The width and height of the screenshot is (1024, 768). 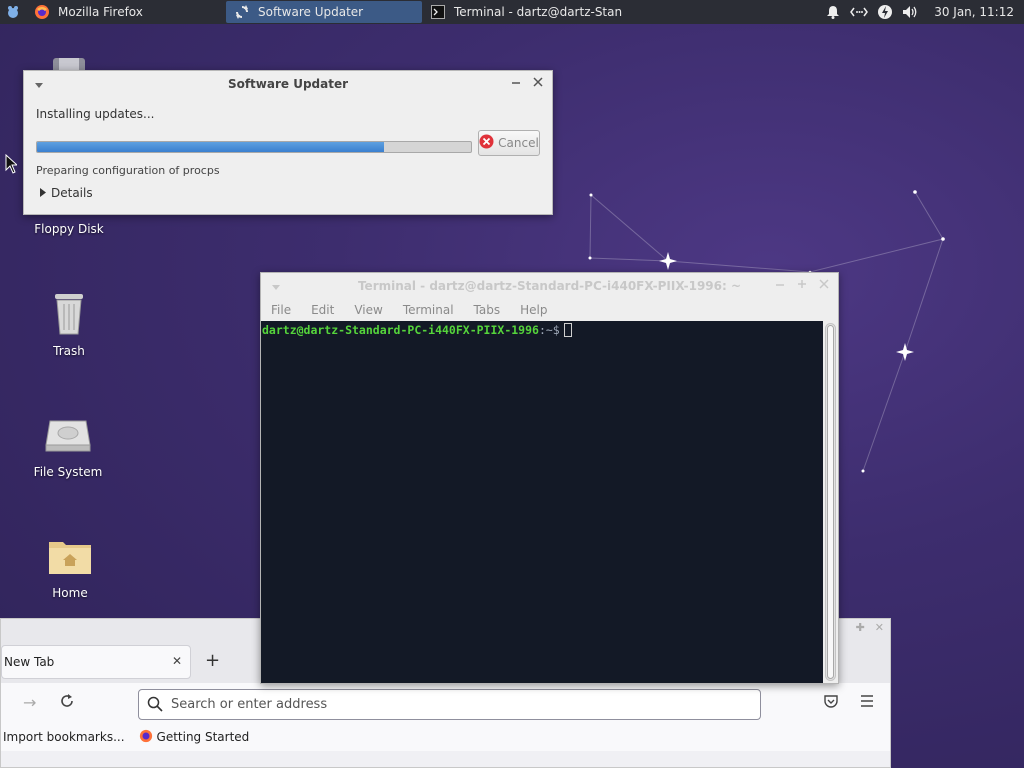 I want to click on new-tab-plus-icon: +, so click(x=212, y=660).